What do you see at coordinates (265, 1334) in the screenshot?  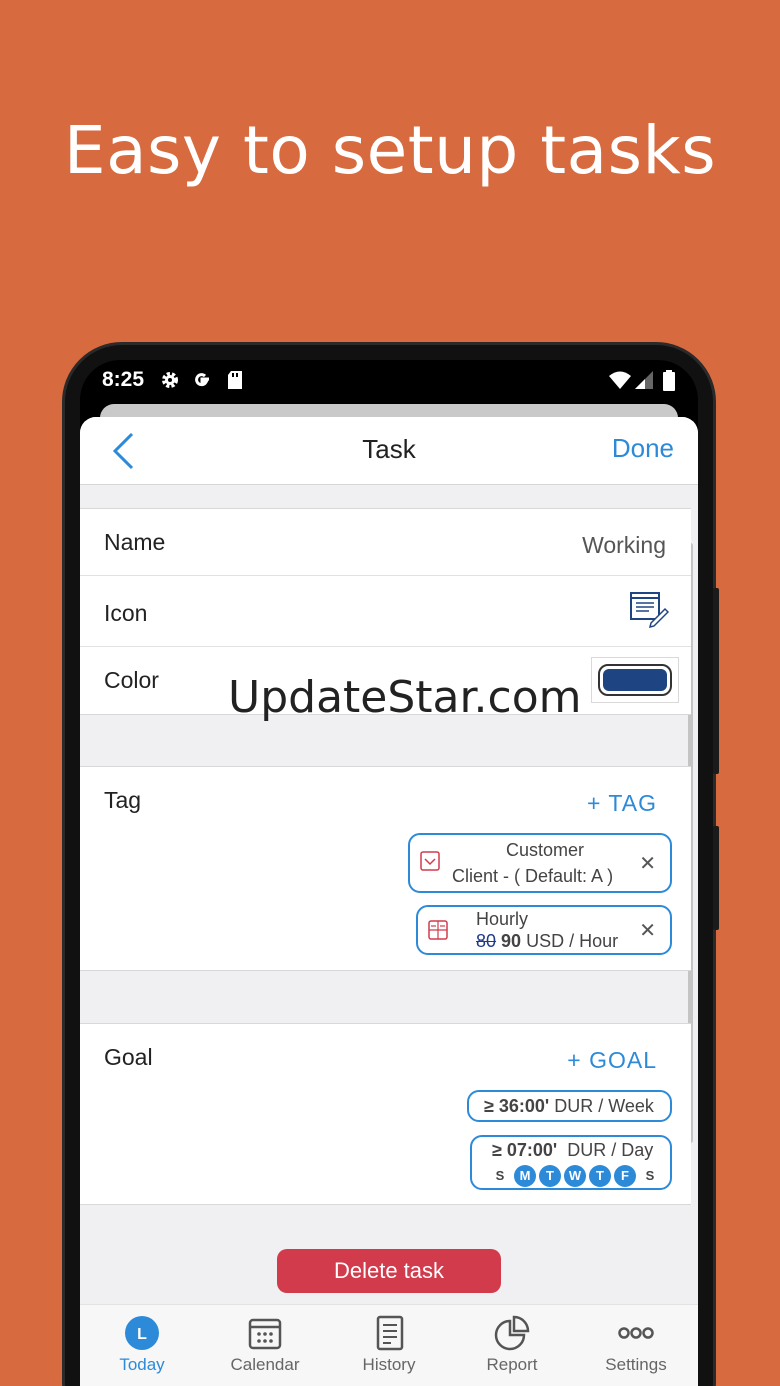 I see `calendar-icon` at bounding box center [265, 1334].